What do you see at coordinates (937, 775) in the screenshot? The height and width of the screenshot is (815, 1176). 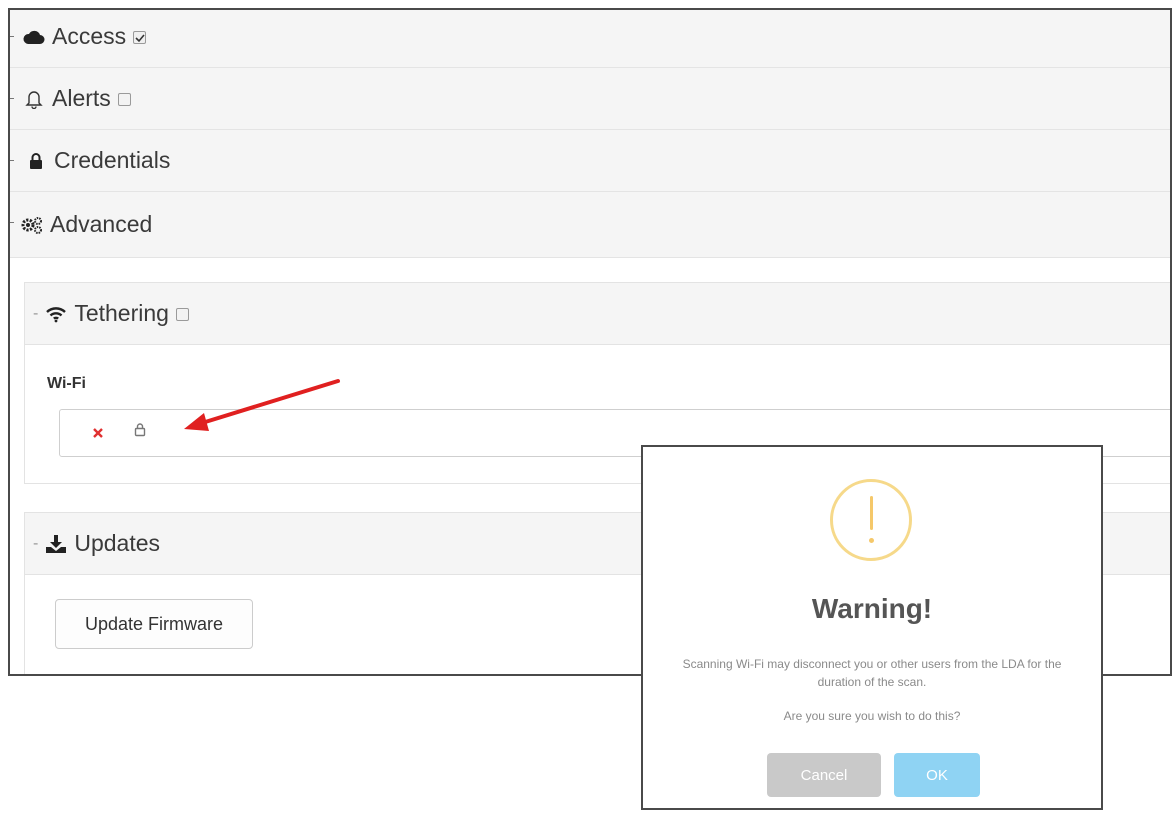 I see `ok-button: OK` at bounding box center [937, 775].